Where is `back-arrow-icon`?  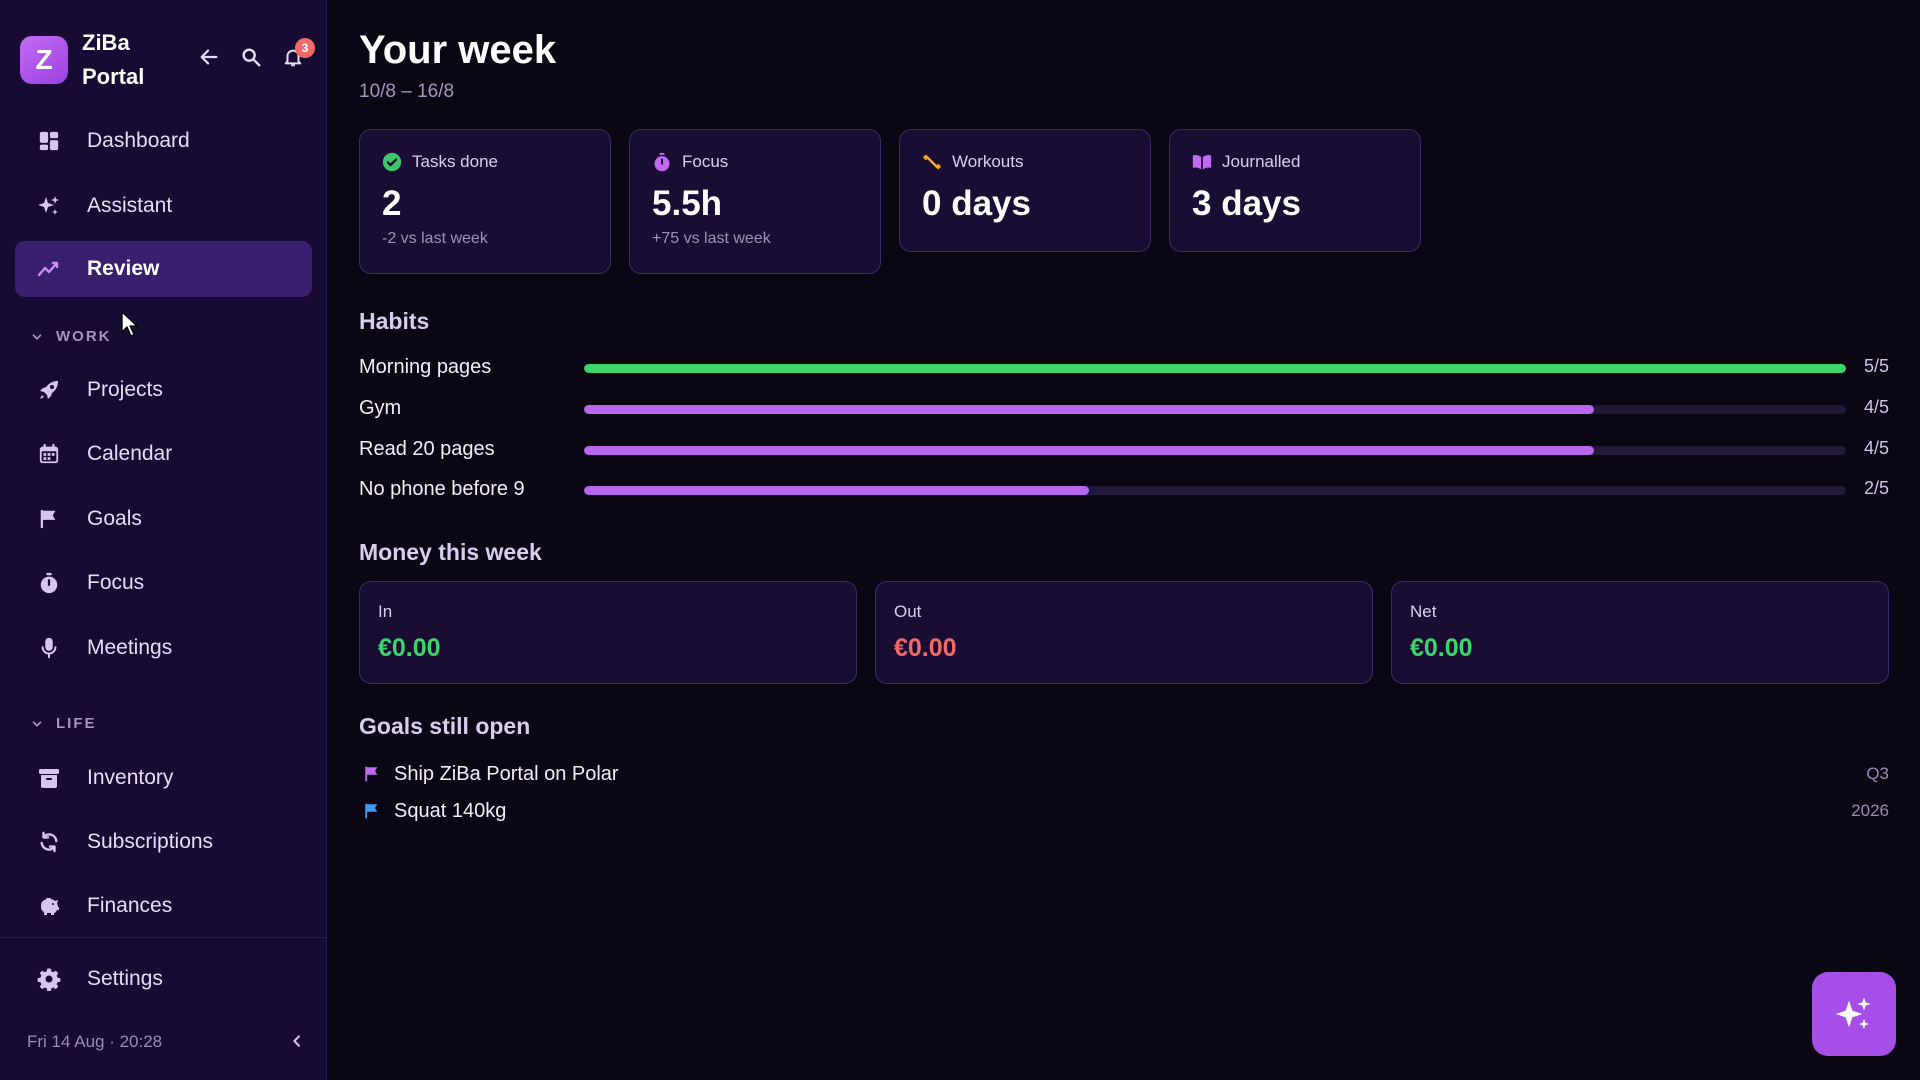
back-arrow-icon is located at coordinates (209, 57).